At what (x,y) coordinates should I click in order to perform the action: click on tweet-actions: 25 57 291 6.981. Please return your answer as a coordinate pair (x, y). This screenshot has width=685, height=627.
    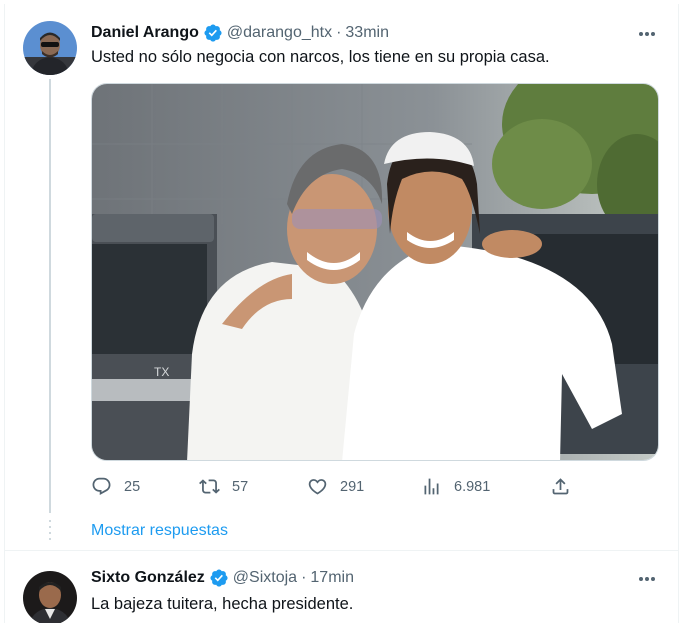
    Looking at the image, I should click on (331, 488).